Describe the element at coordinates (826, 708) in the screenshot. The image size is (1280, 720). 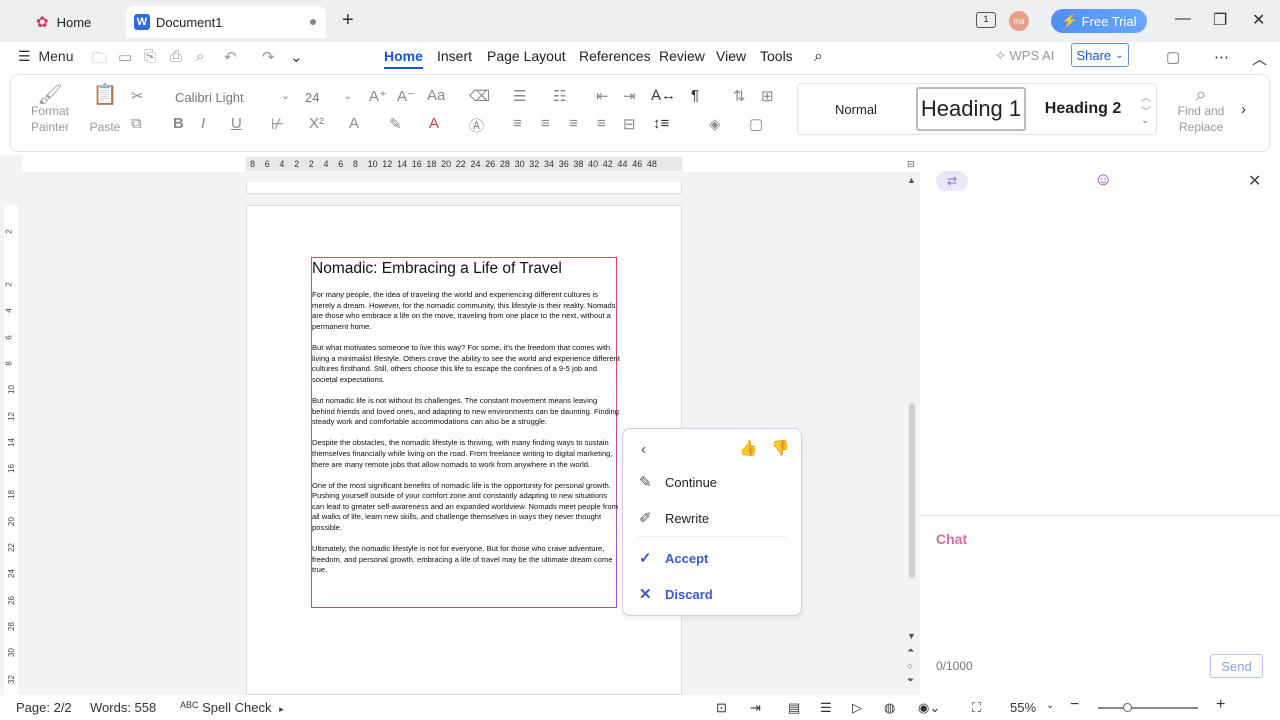
I see `outline-view-icon: ☰` at that location.